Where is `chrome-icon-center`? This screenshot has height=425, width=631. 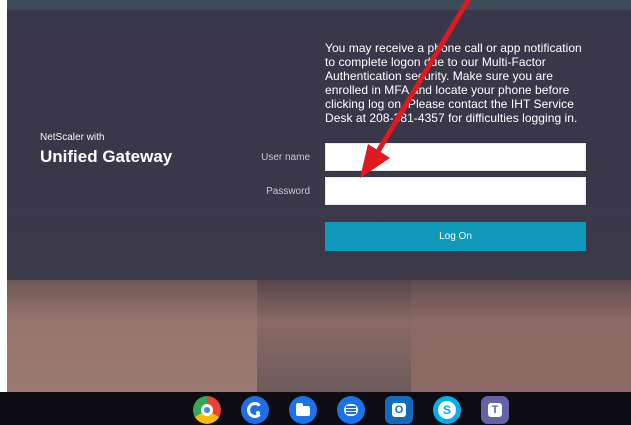
chrome-icon-center is located at coordinates (207, 410).